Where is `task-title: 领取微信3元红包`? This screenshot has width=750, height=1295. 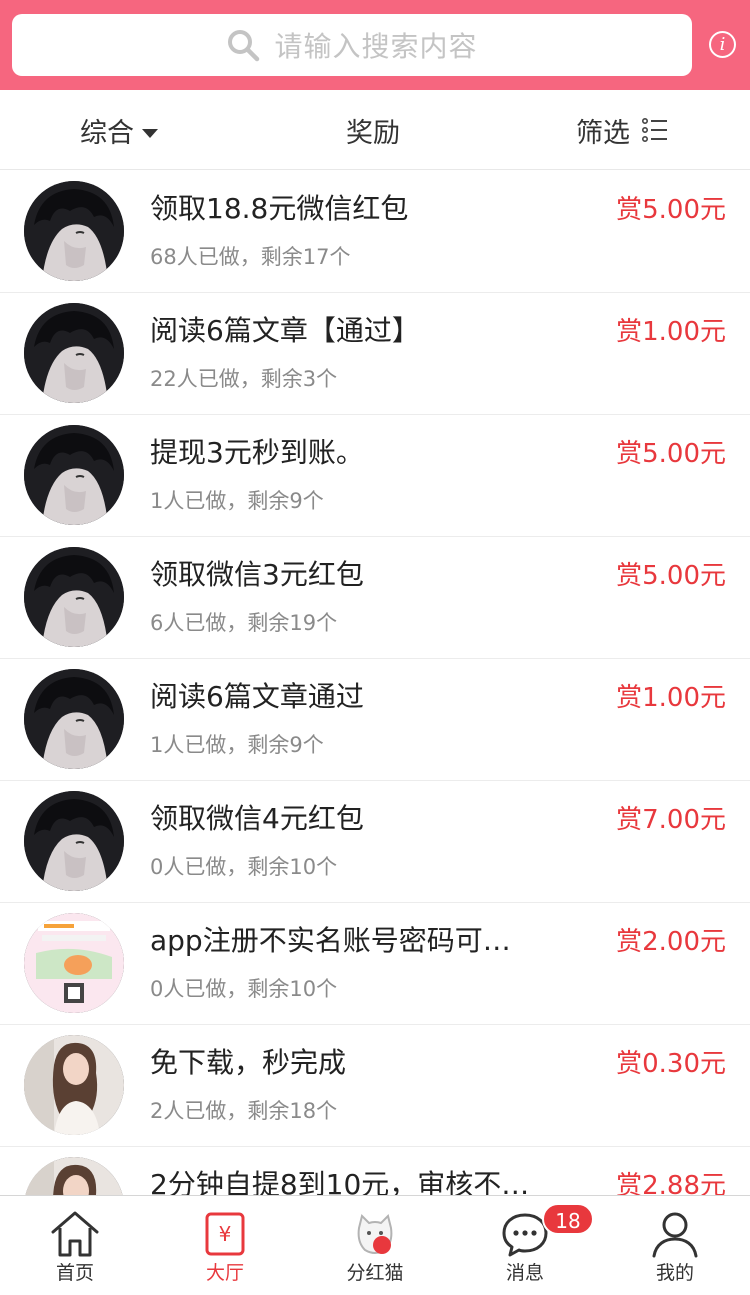 task-title: 领取微信3元红包 is located at coordinates (257, 574).